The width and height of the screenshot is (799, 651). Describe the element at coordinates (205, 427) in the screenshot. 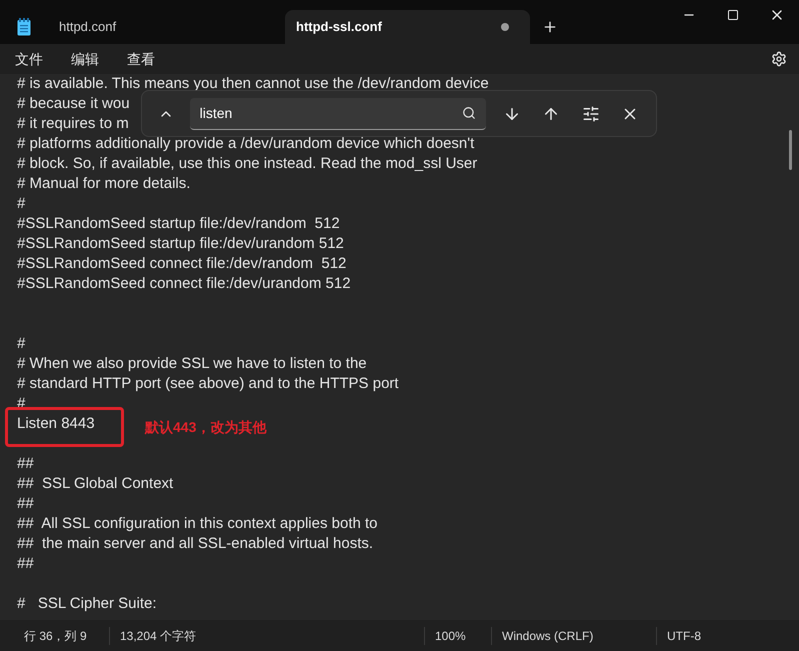

I see `annotation-note: 默认443，改为其他` at that location.